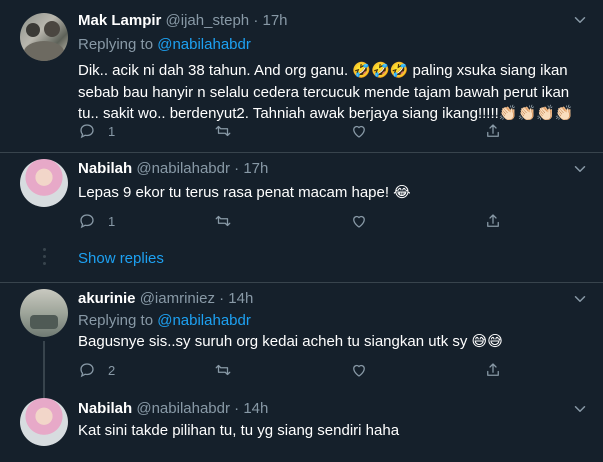  I want to click on display-name: akurinie, so click(107, 298).